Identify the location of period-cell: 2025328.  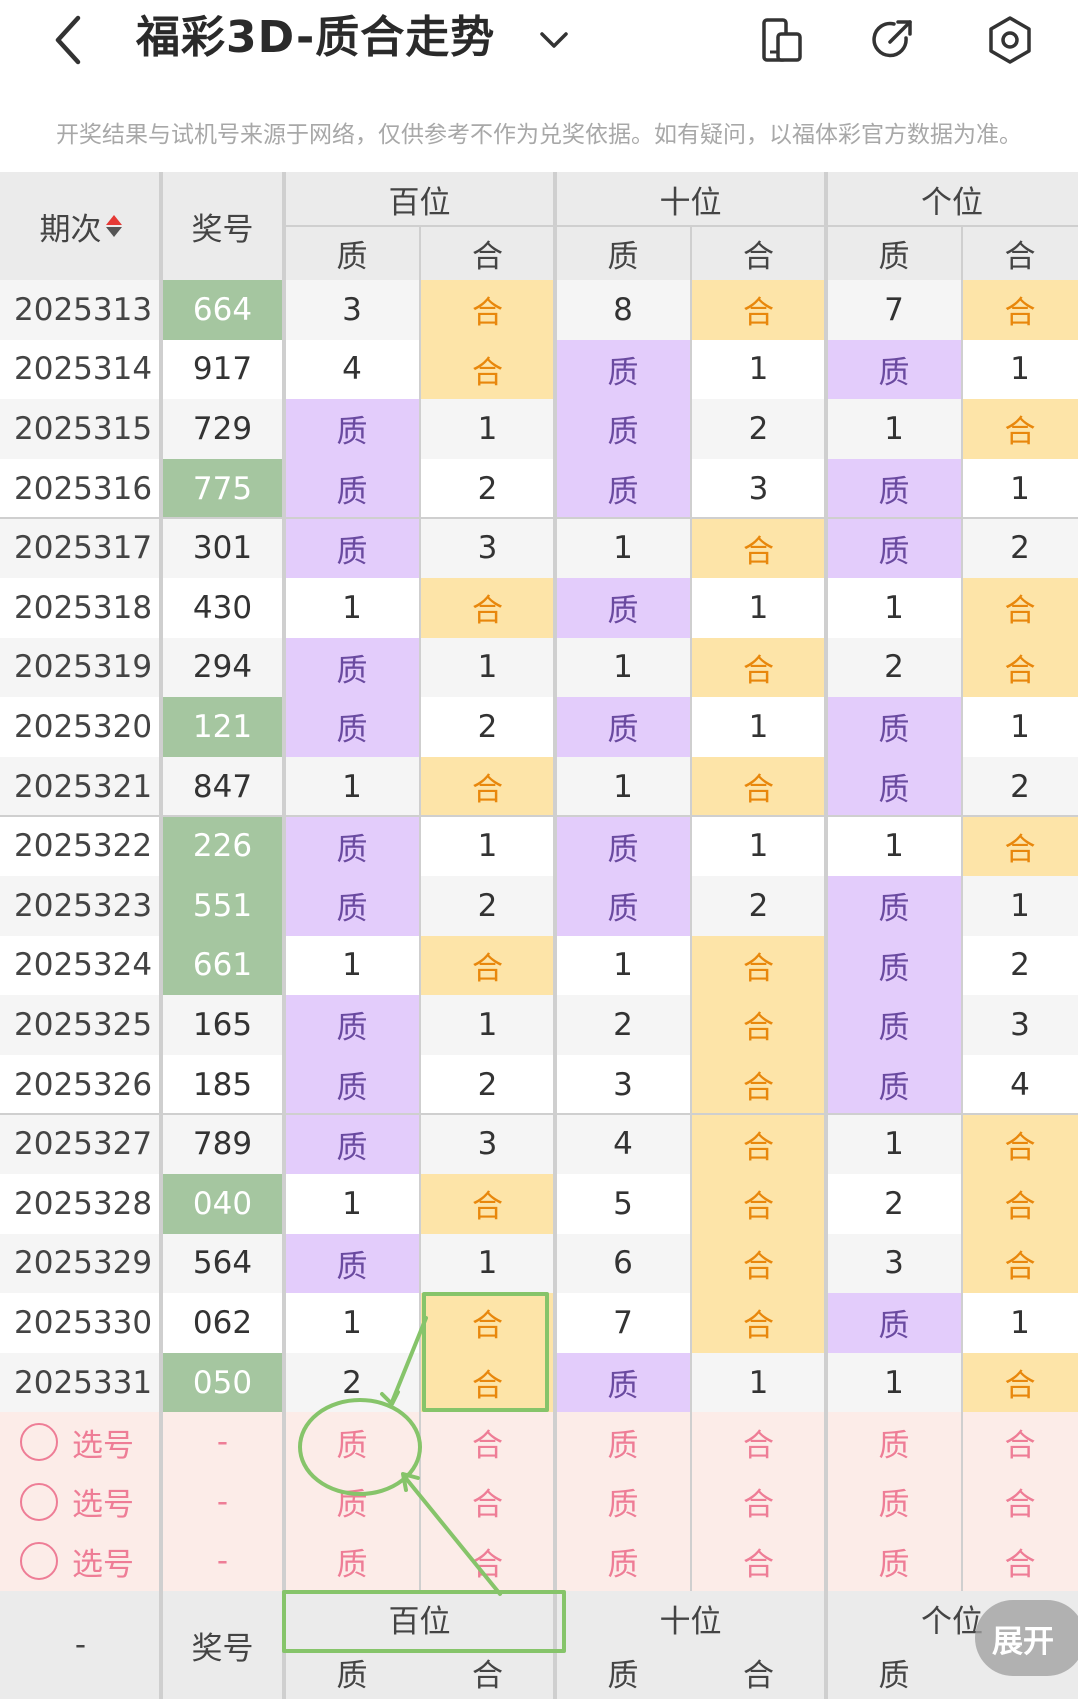
(80, 1204).